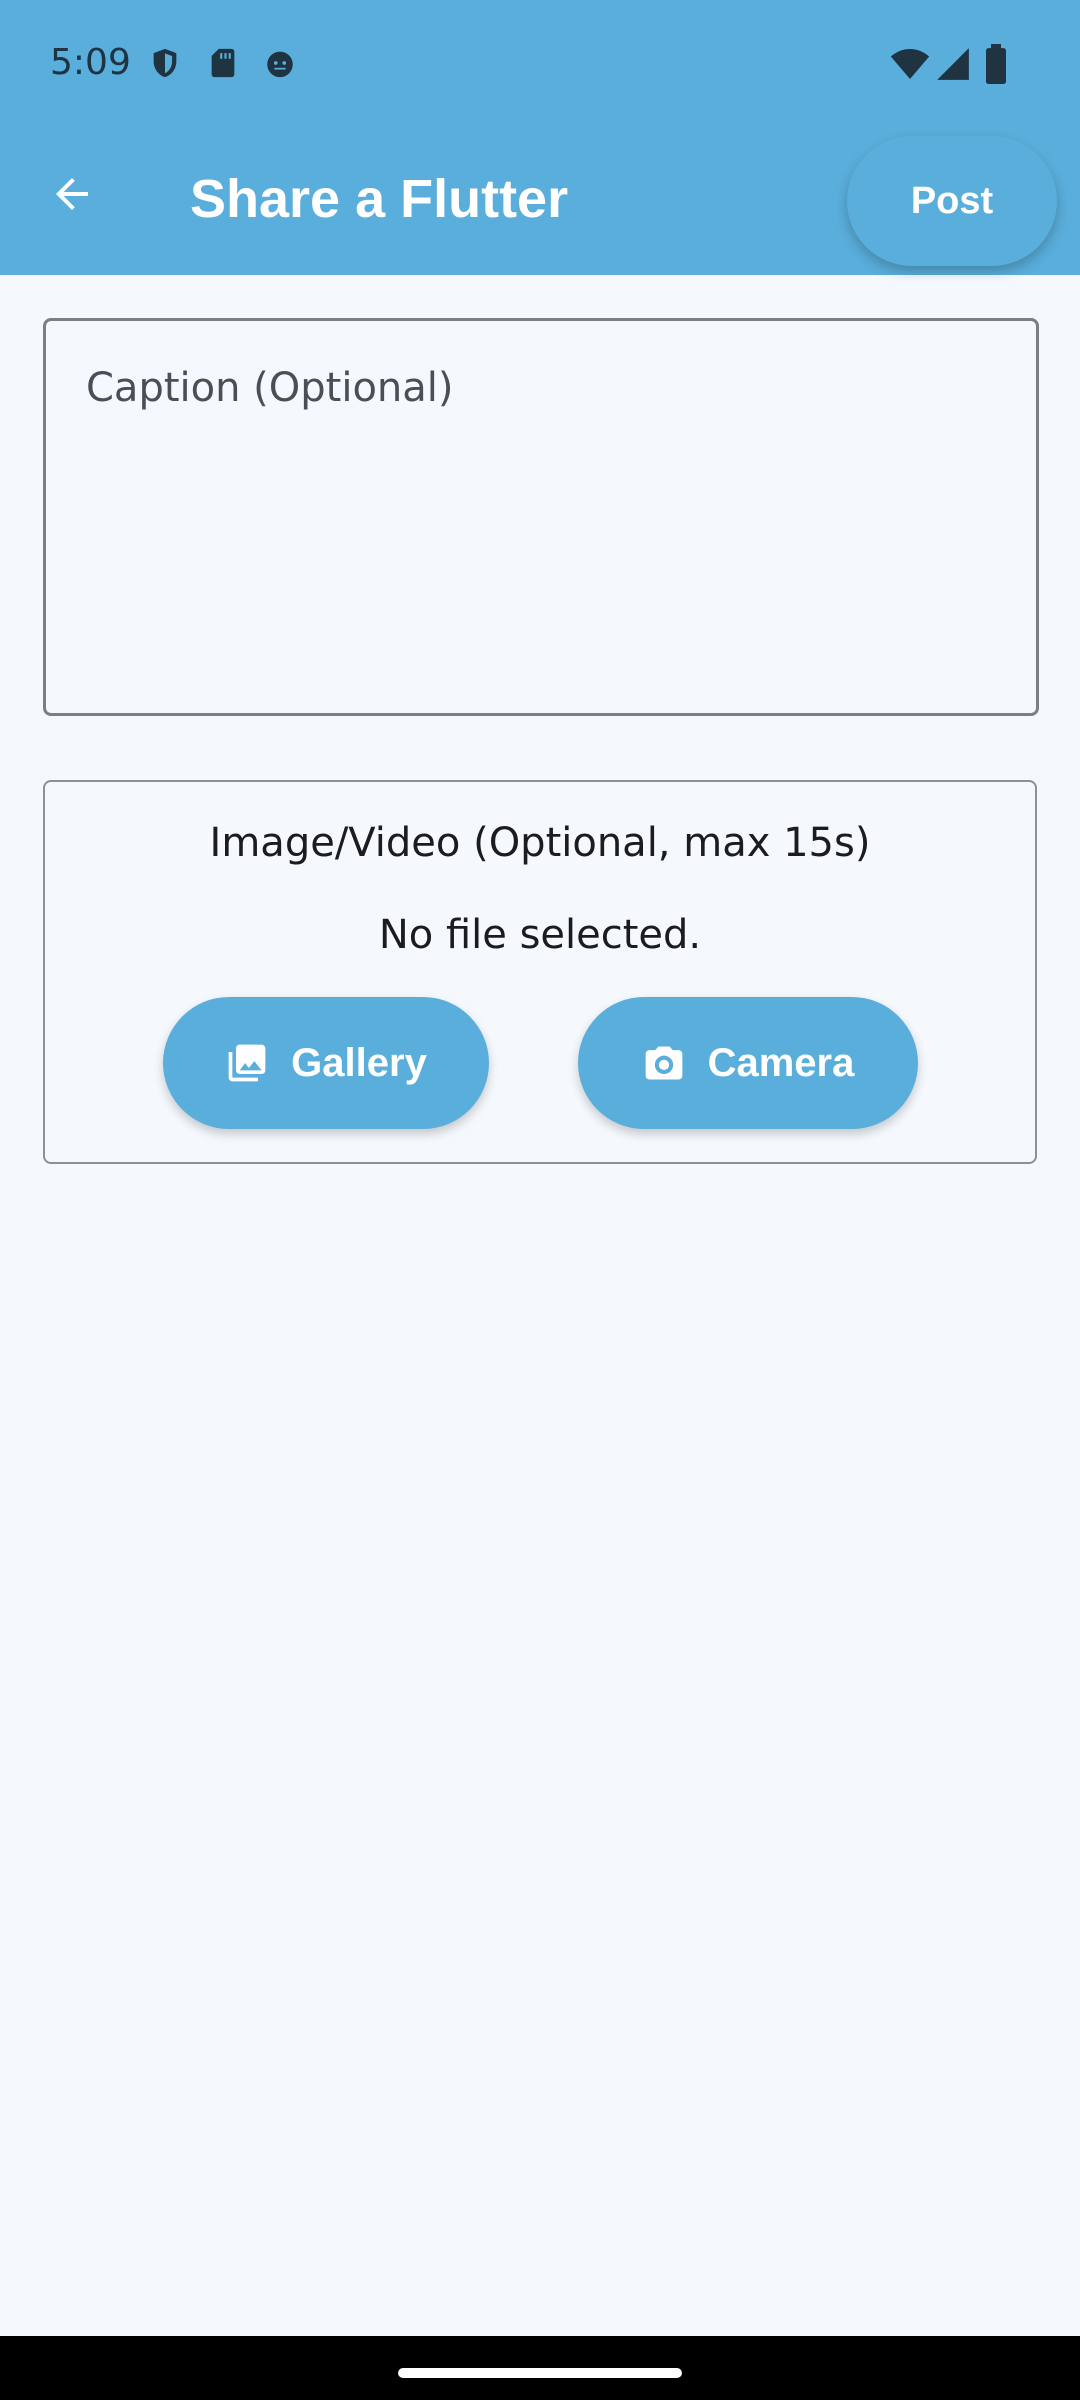 Image resolution: width=1080 pixels, height=2400 pixels. I want to click on home-indicator, so click(540, 2373).